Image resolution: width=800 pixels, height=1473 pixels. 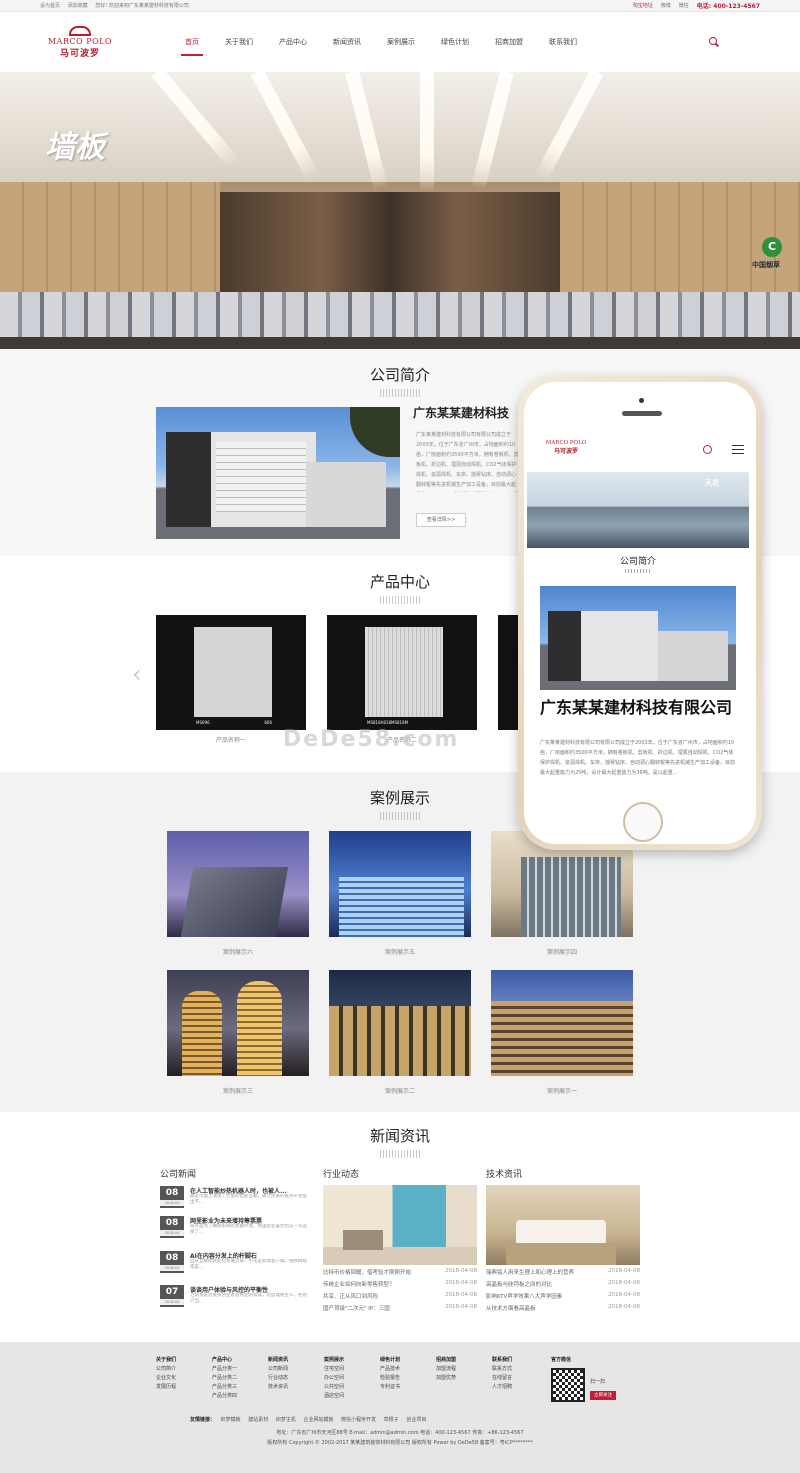 I want to click on follow-button: 立即关注, so click(x=603, y=1395).